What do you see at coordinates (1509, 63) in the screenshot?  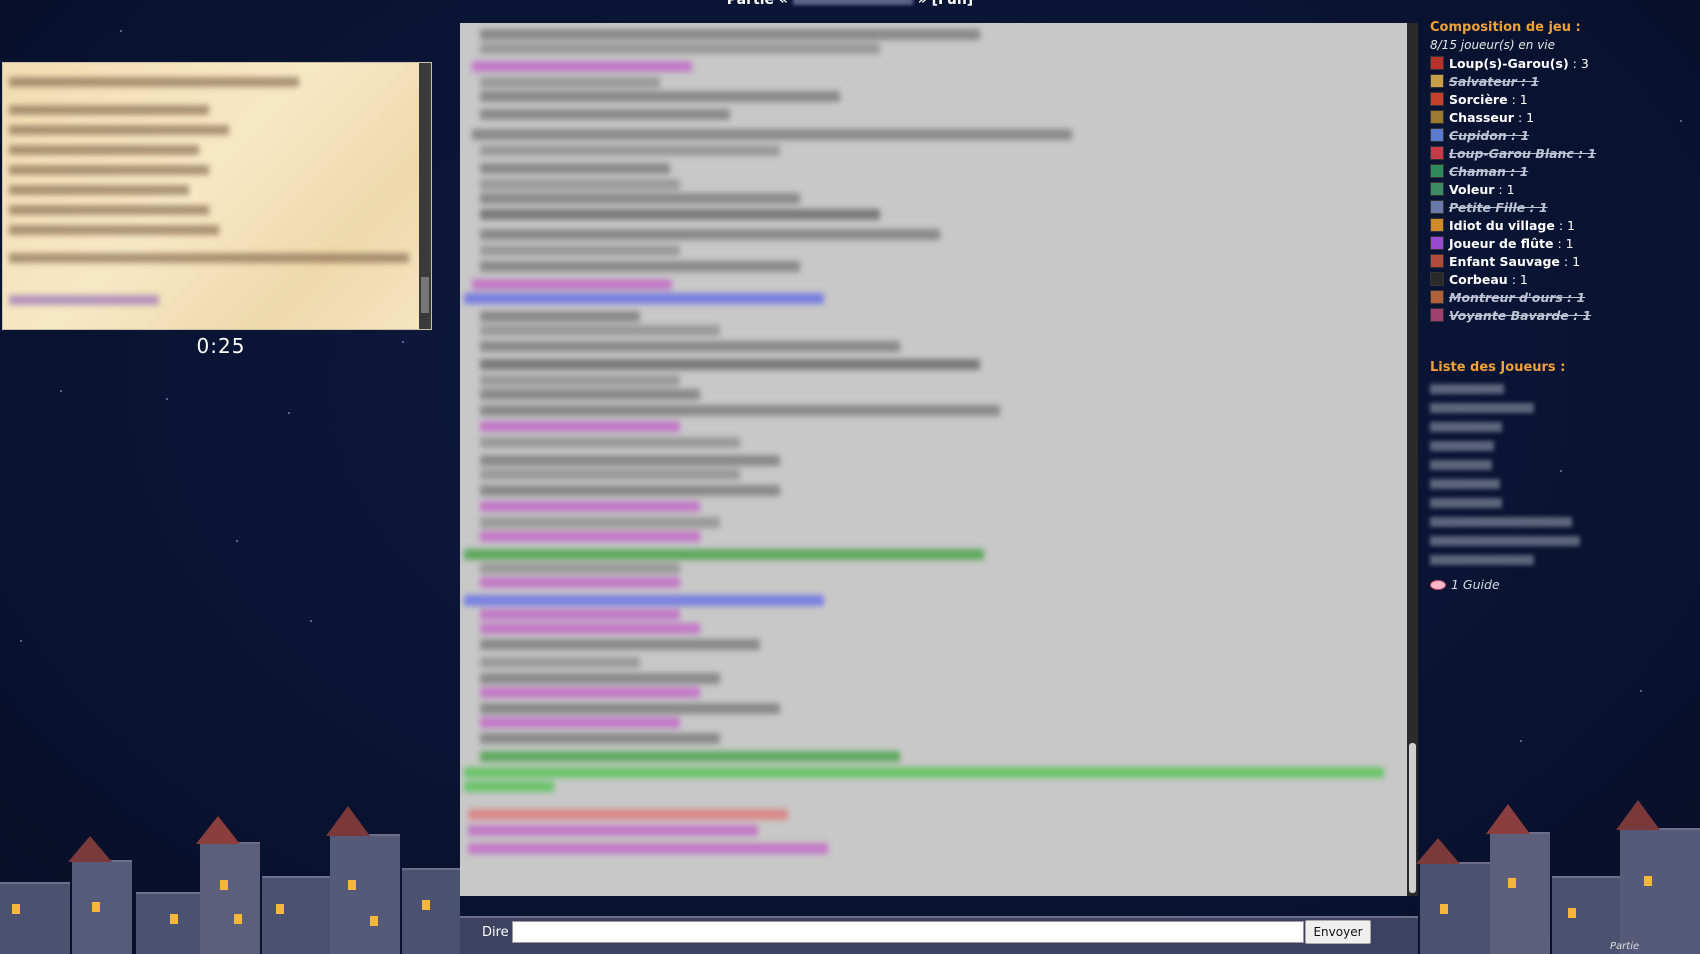 I see `role-name: Loup(s)-Garou(s)` at bounding box center [1509, 63].